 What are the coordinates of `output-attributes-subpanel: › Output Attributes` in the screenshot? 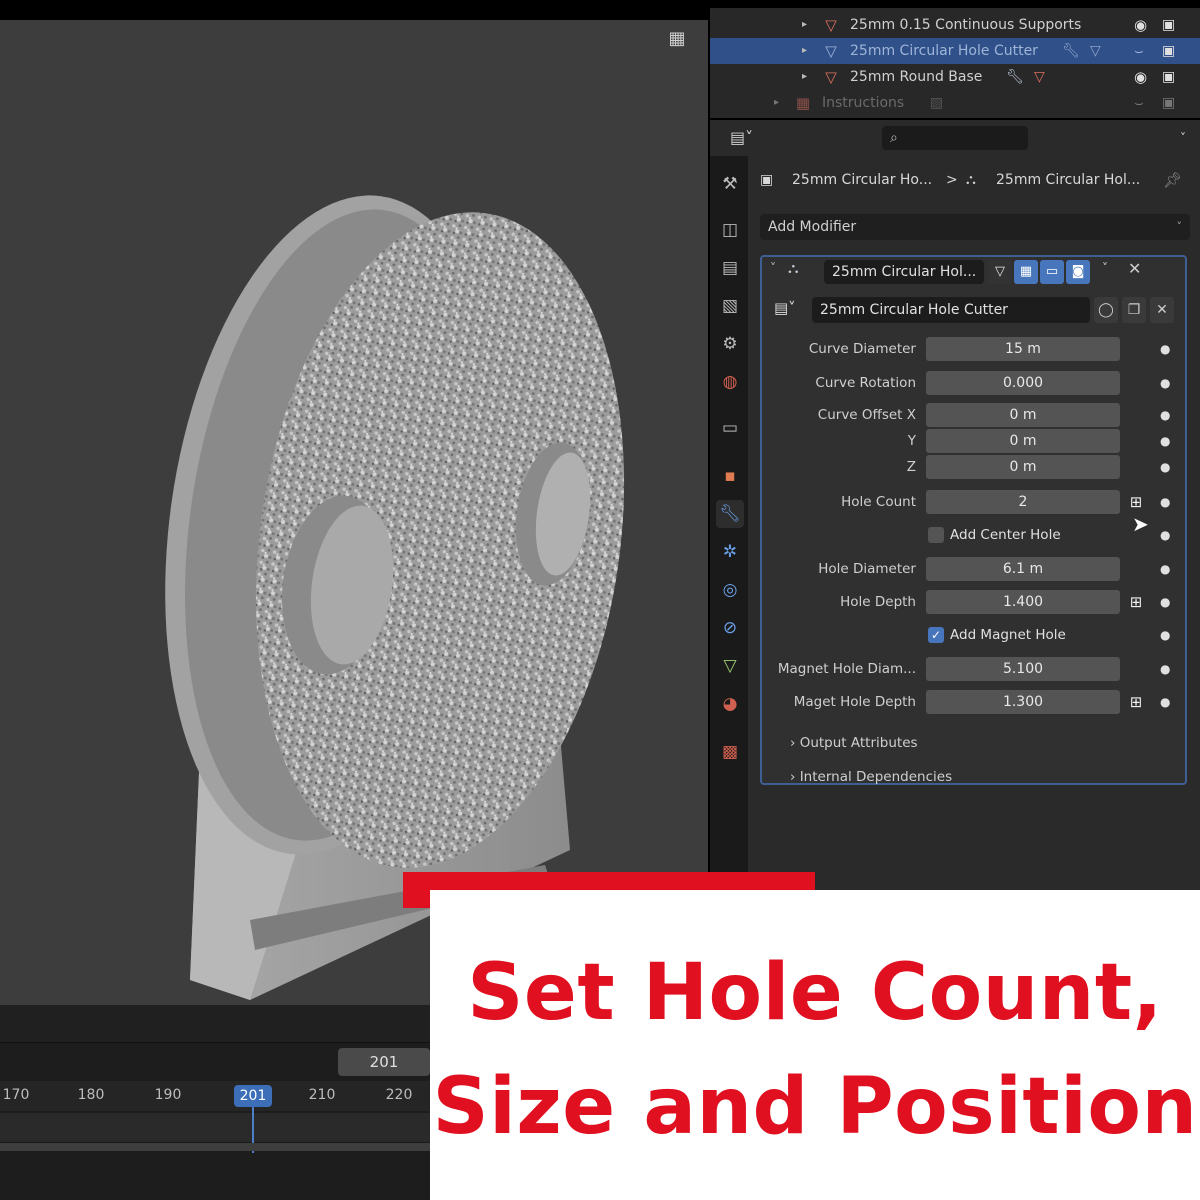 It's located at (854, 743).